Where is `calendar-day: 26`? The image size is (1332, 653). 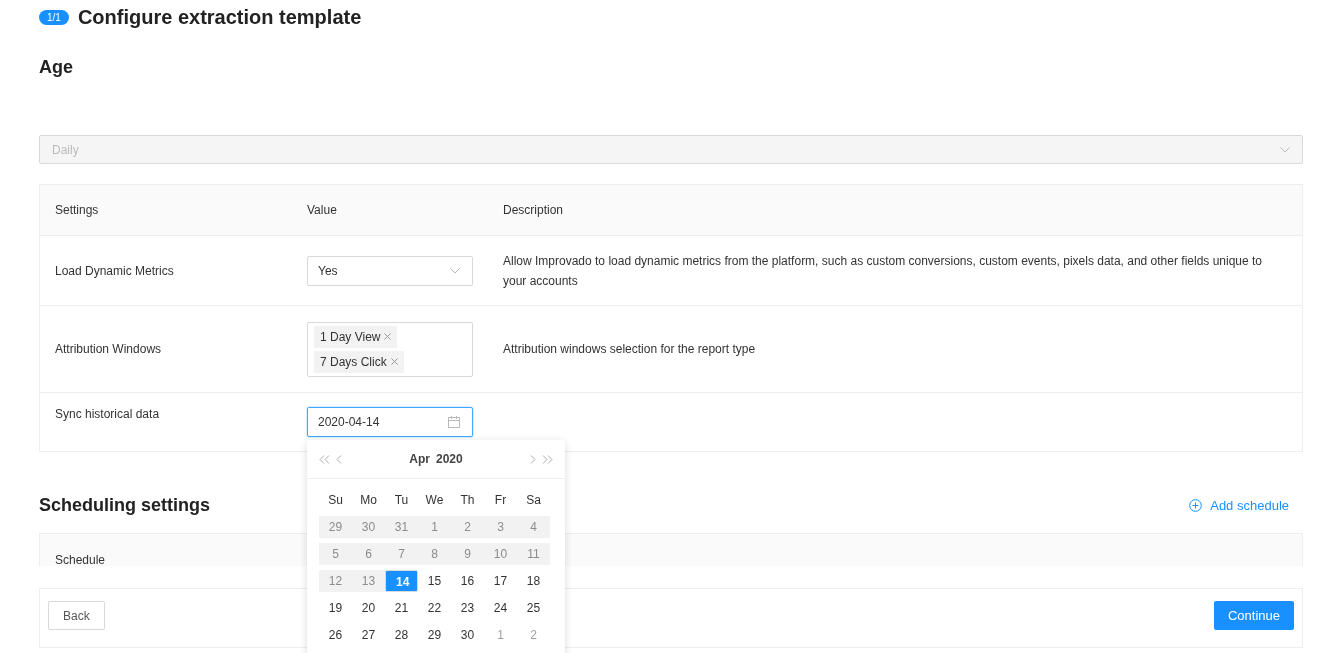
calendar-day: 26 is located at coordinates (335, 635).